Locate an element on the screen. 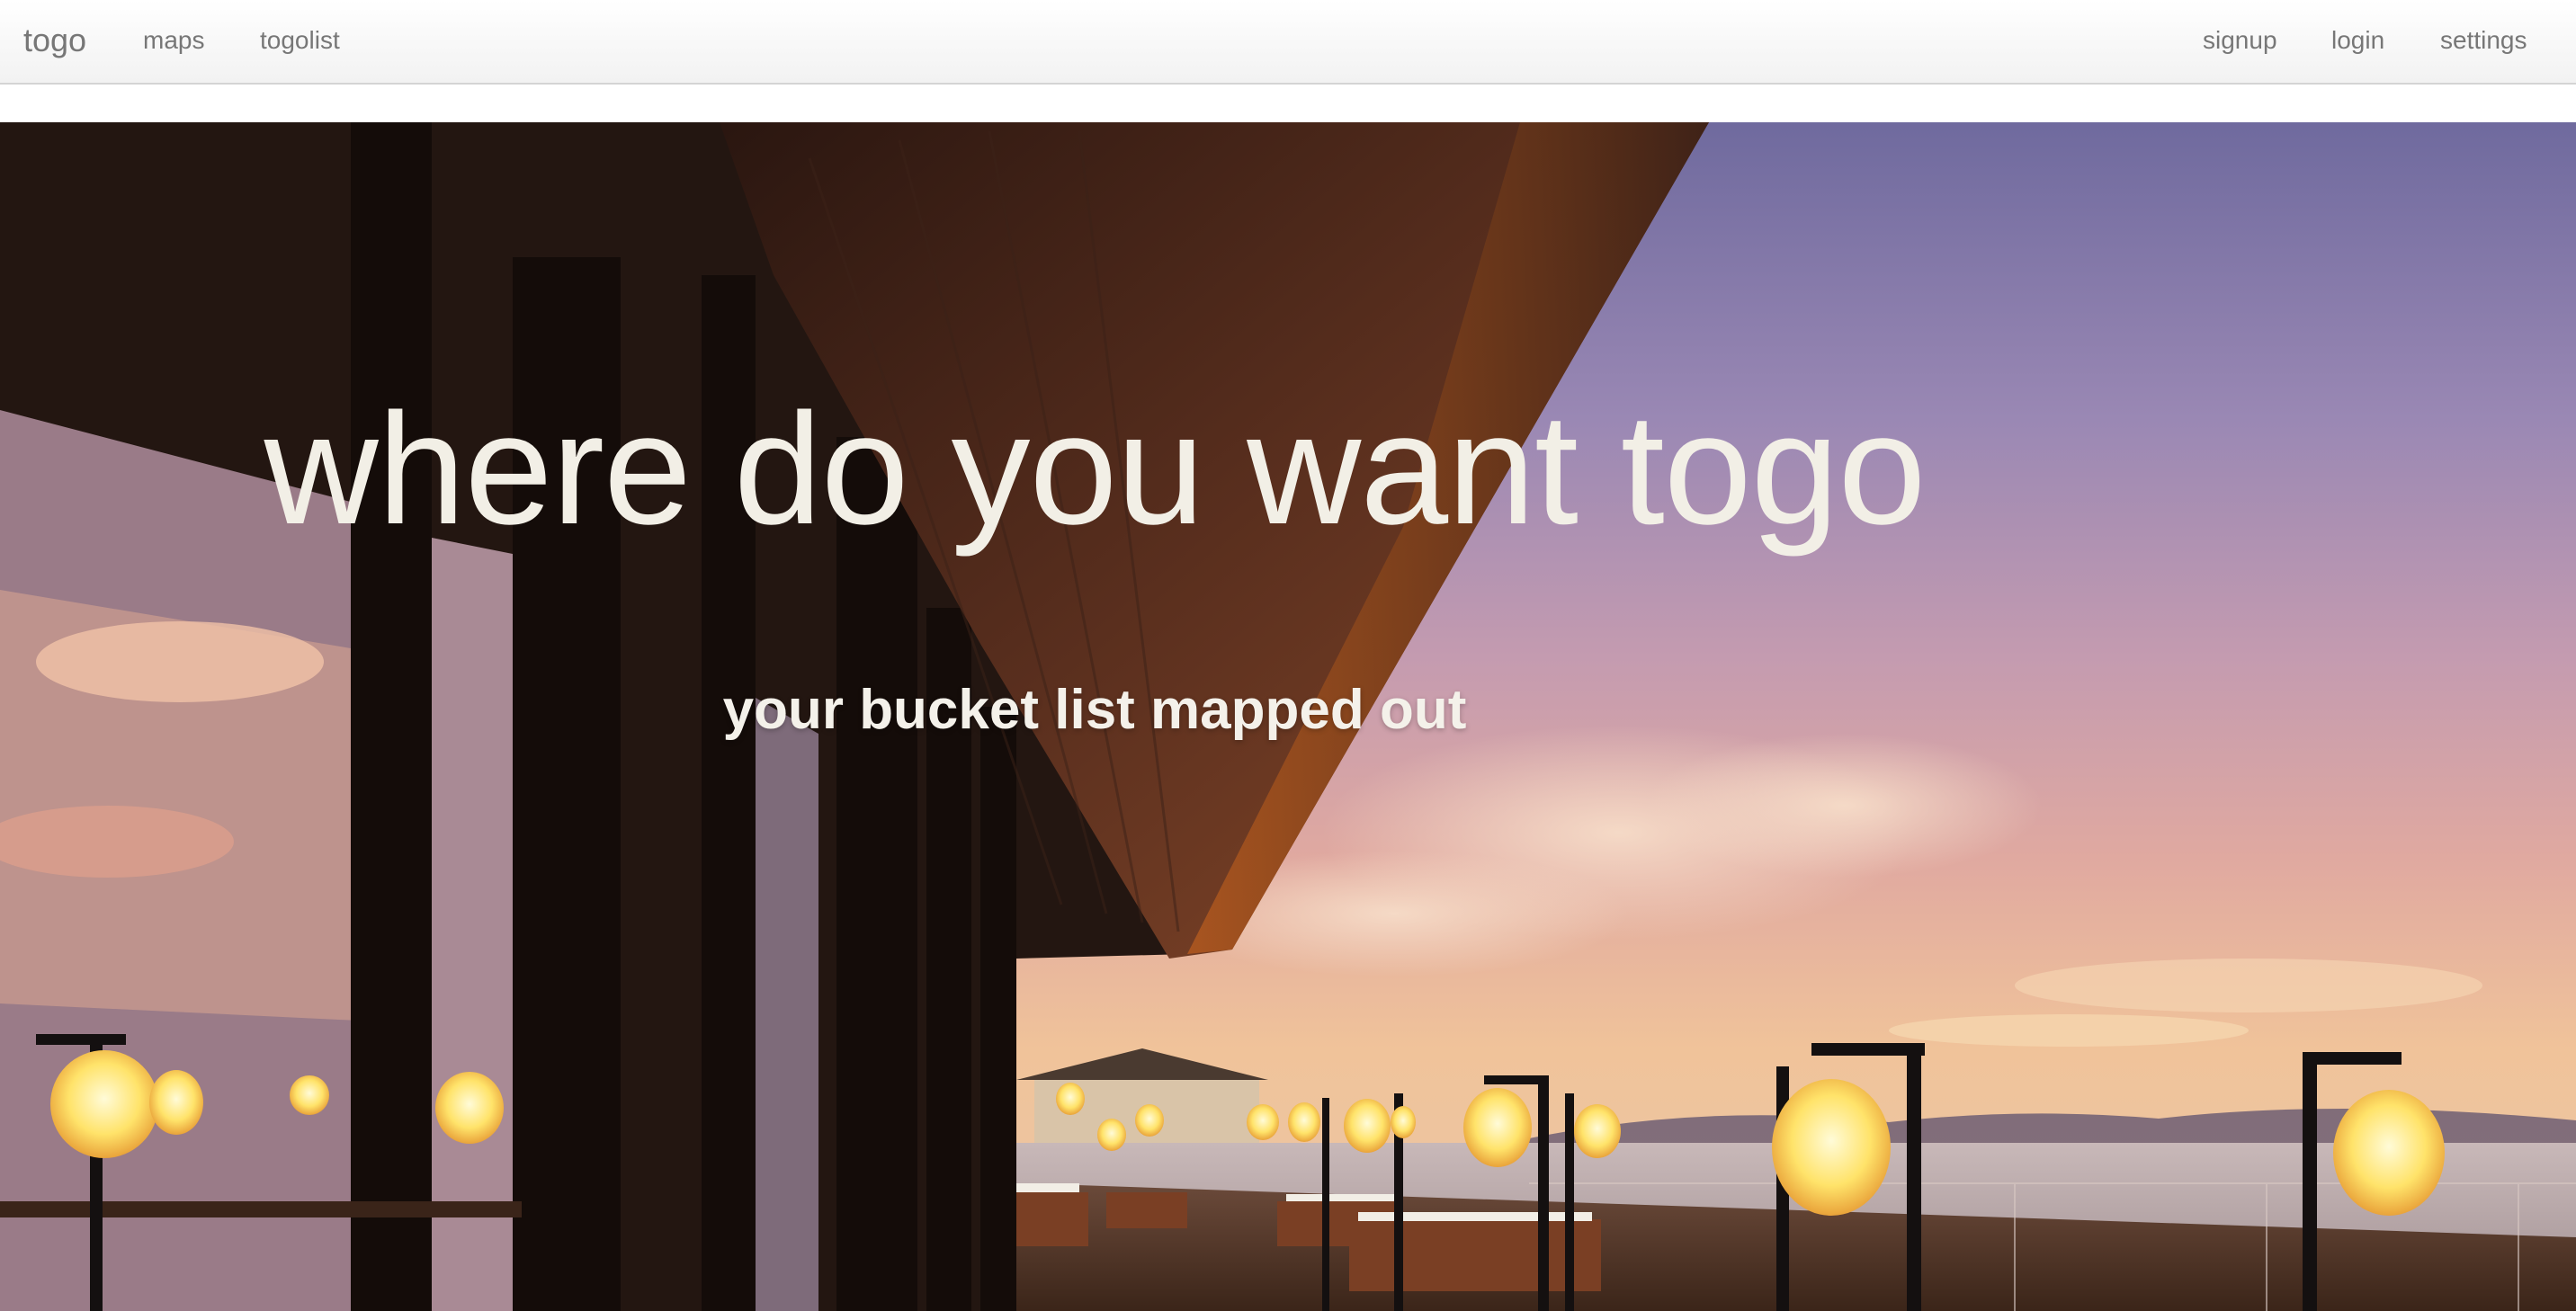  nav-link-togolist: togolist is located at coordinates (300, 40).